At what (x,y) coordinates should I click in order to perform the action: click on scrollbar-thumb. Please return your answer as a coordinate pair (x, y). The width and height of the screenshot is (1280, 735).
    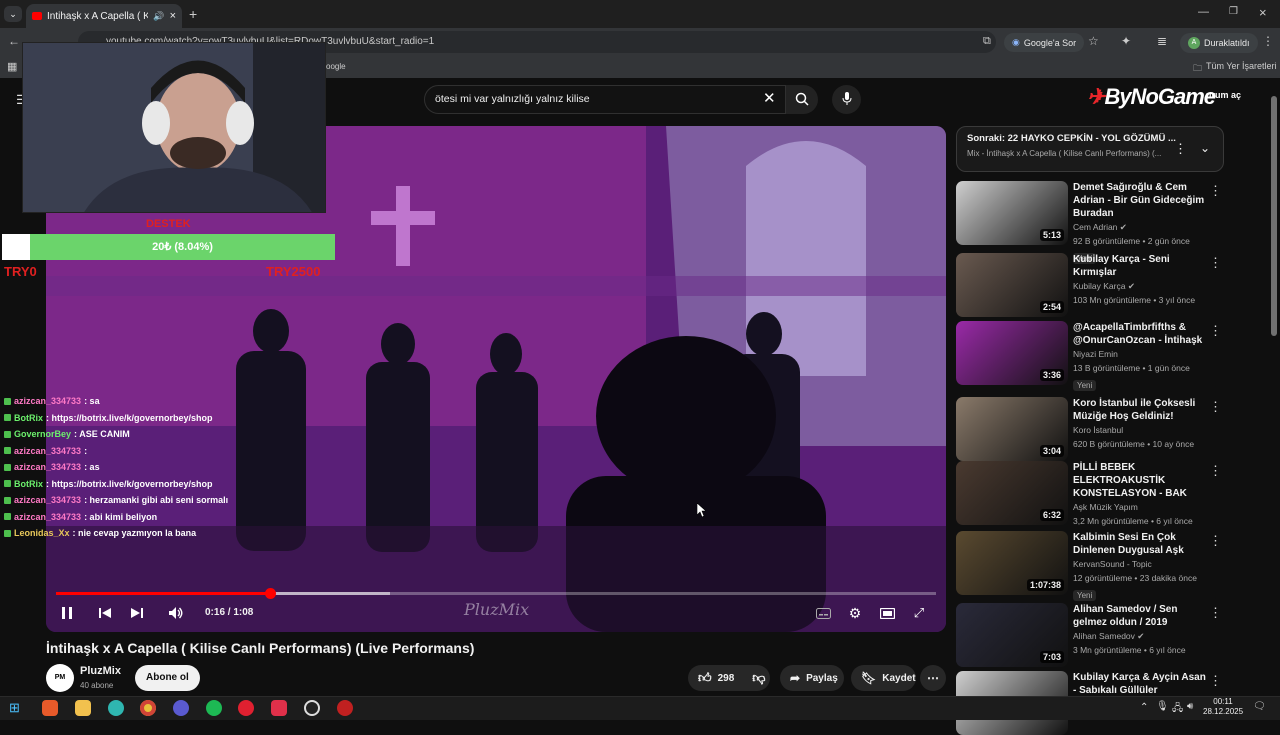
    Looking at the image, I should click on (1274, 216).